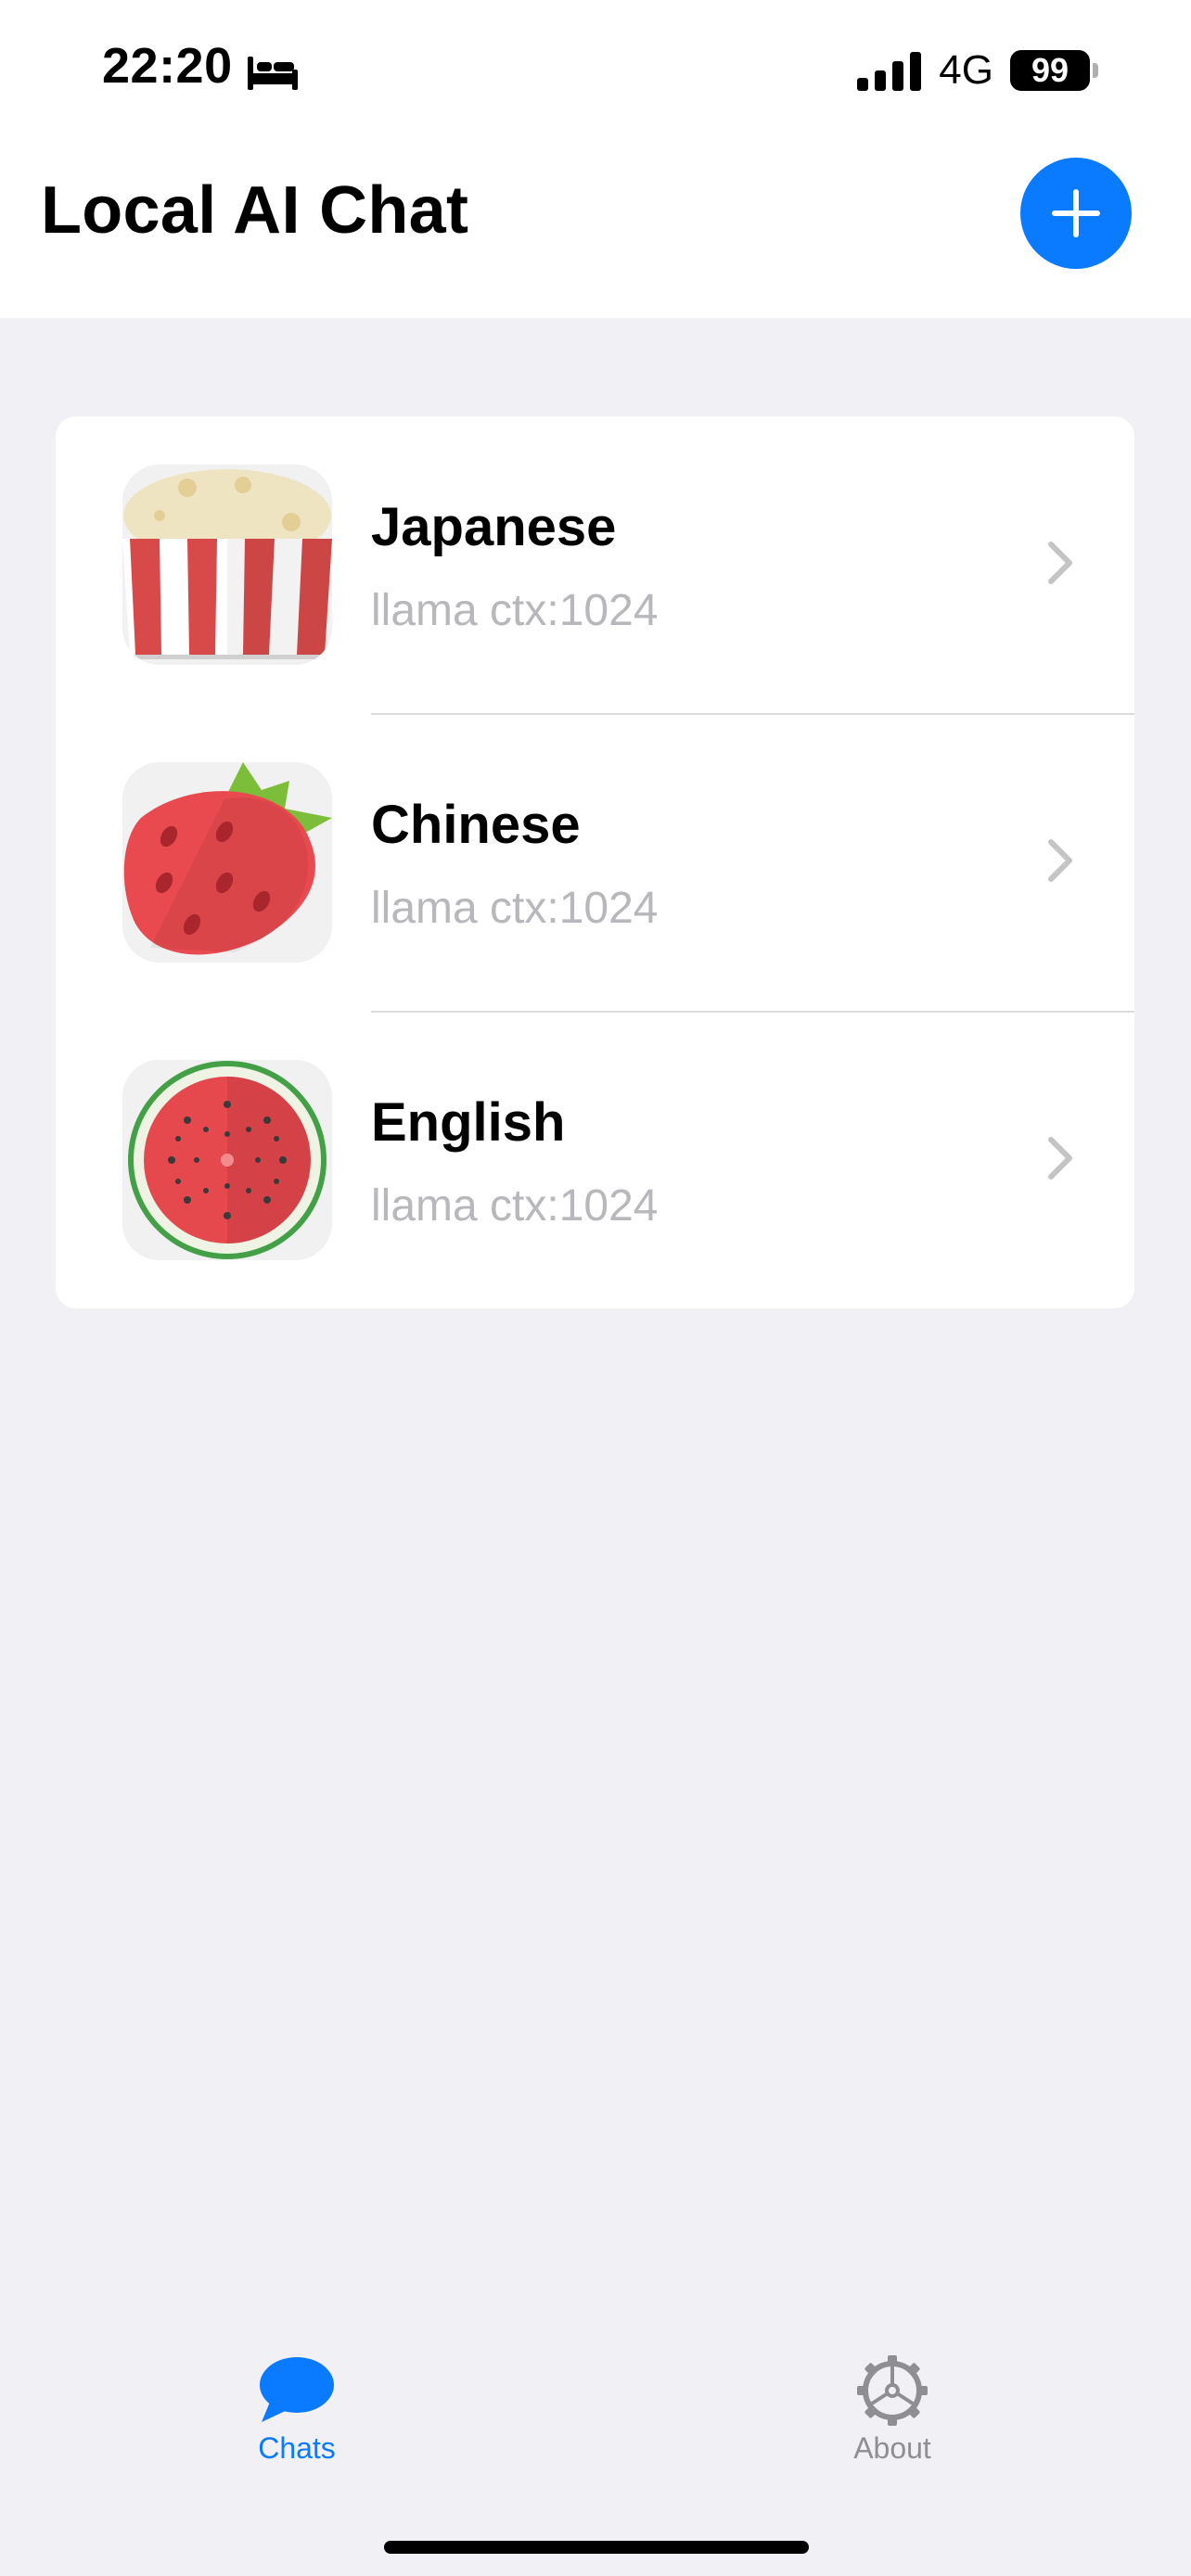 This screenshot has height=2576, width=1191. I want to click on status-bar-right: 4G 99, so click(977, 71).